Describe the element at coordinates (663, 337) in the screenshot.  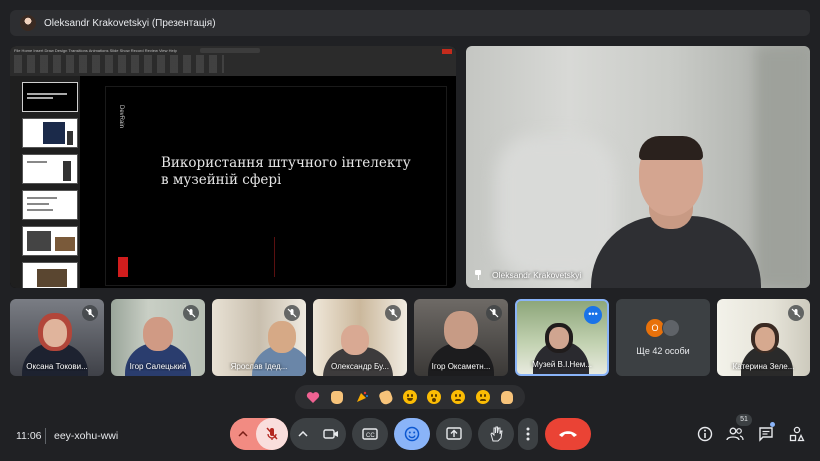
I see `more-participants-tile: О Ще 42 особи` at that location.